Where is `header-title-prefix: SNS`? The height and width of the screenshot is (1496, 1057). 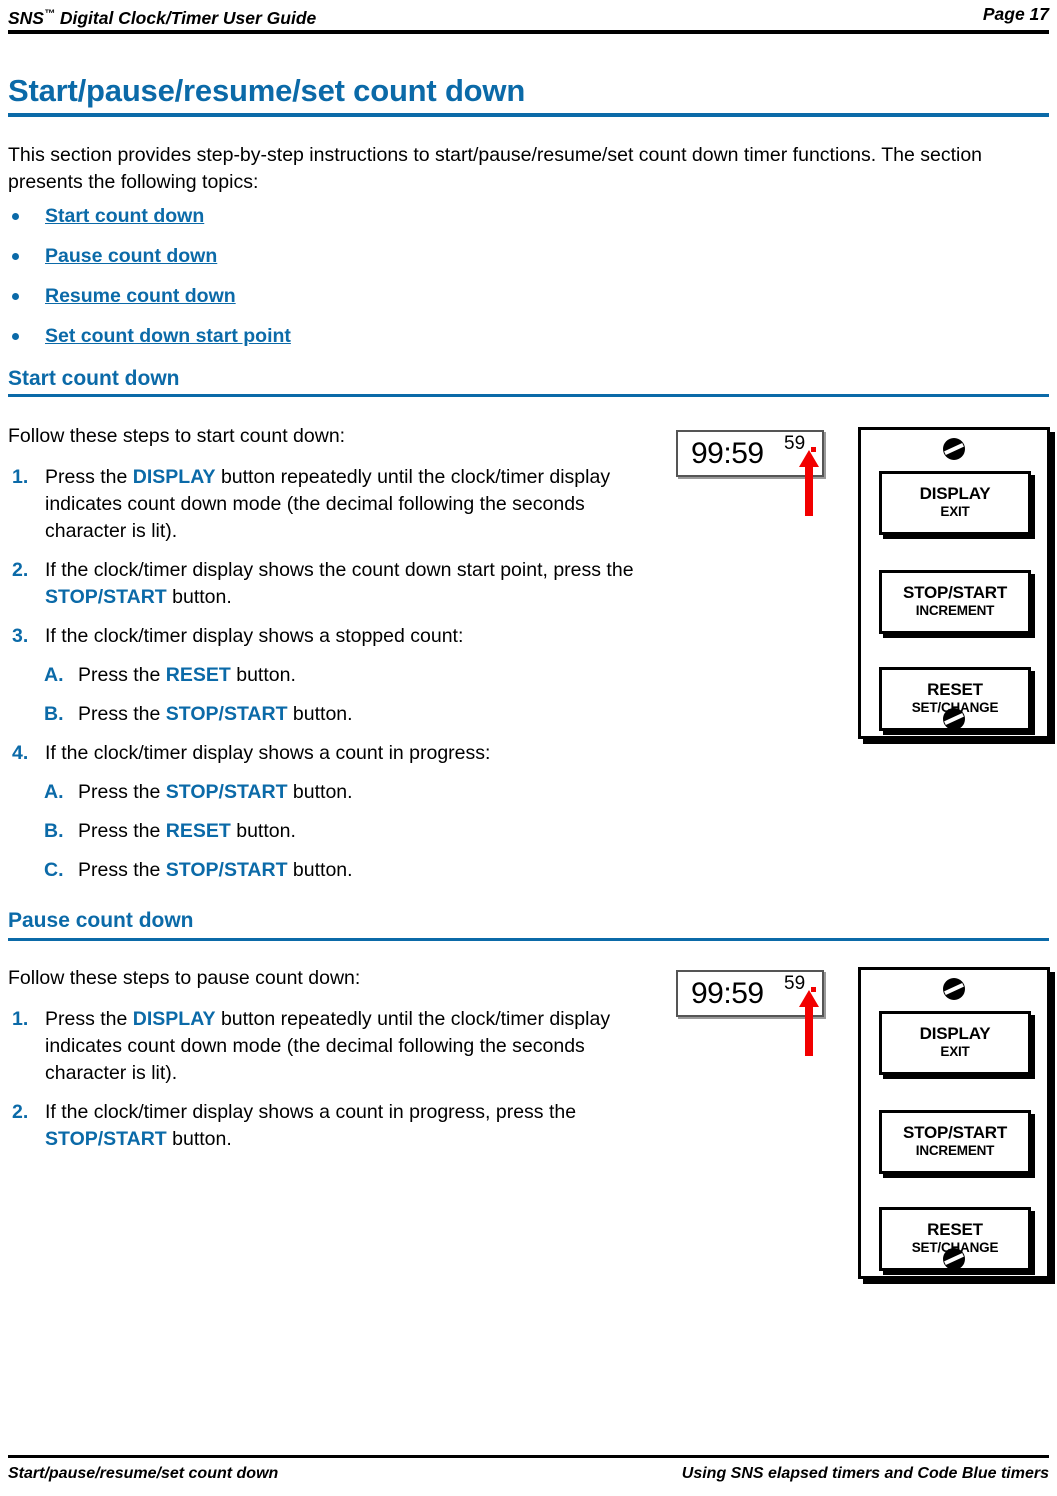 header-title-prefix: SNS is located at coordinates (26, 17).